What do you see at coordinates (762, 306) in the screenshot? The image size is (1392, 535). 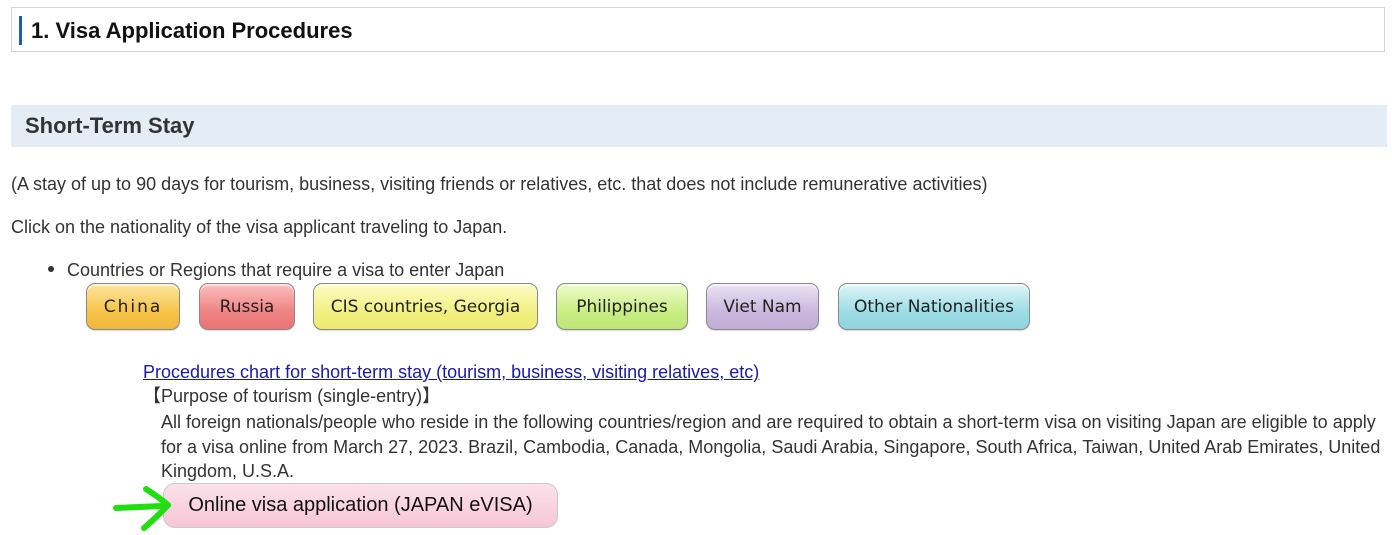 I see `nationality-button-viet-nam: Viet Nam` at bounding box center [762, 306].